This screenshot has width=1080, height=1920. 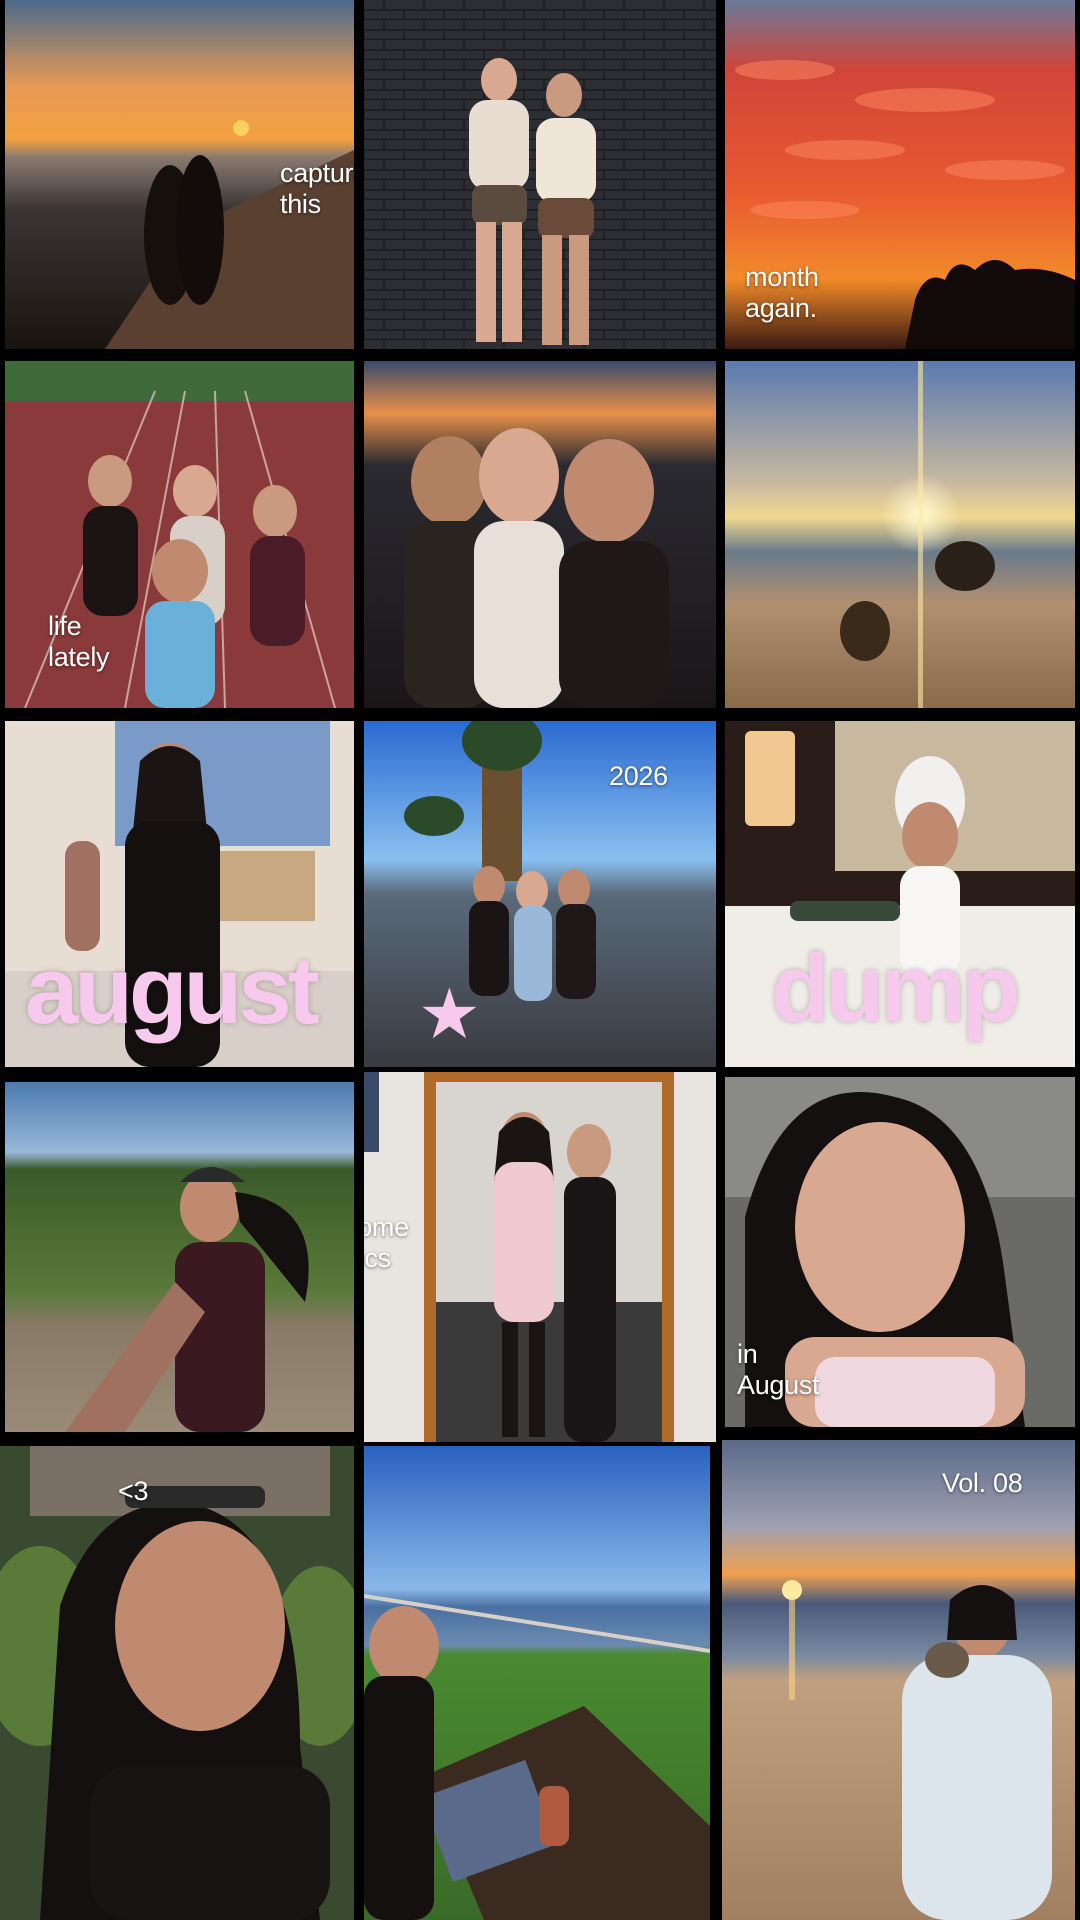 I want to click on caption-capture-this: capture this, so click(x=317, y=188).